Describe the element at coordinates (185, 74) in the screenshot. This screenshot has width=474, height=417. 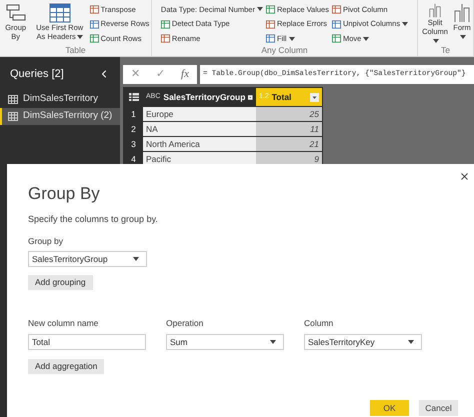
I see `formula-button: fx` at that location.